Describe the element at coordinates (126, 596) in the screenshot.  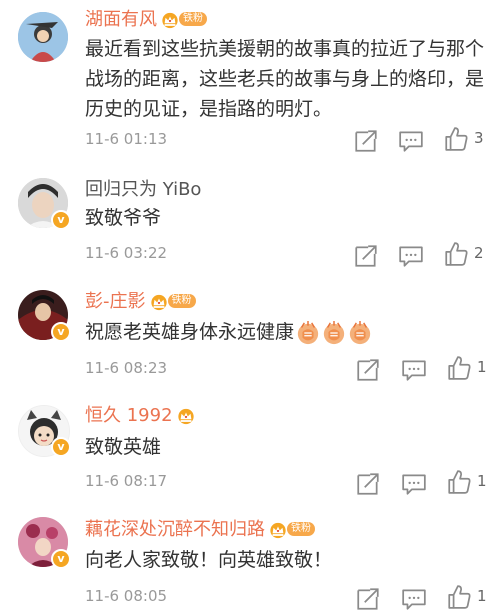
I see `comment-time: 11-6 08:05` at that location.